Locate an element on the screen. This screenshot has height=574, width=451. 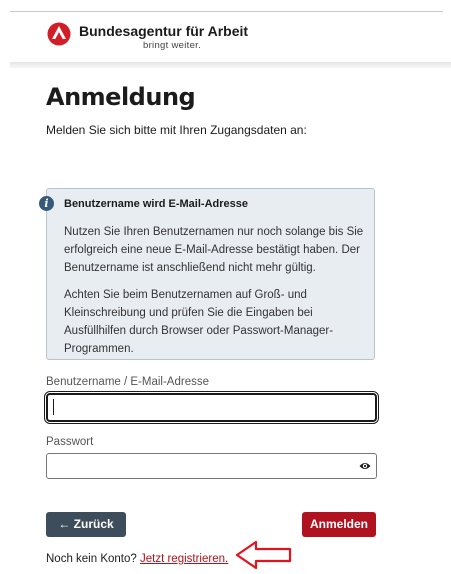
ba-logo-icon is located at coordinates (59, 34).